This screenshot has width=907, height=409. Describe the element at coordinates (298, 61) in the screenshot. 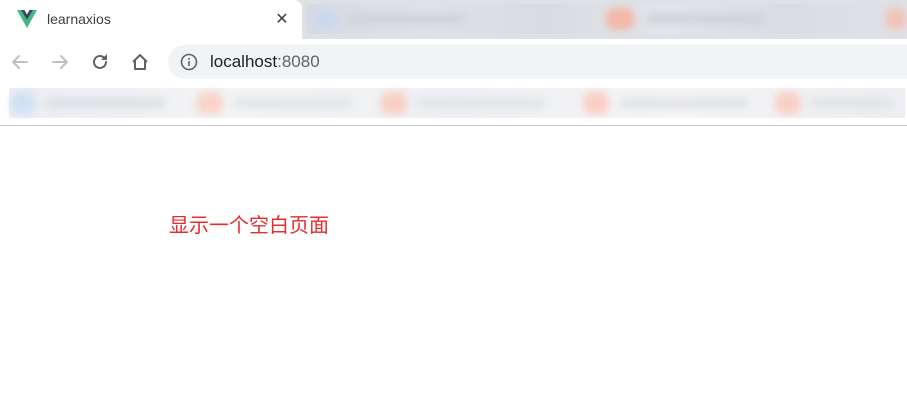

I see `url-port: :8080` at that location.